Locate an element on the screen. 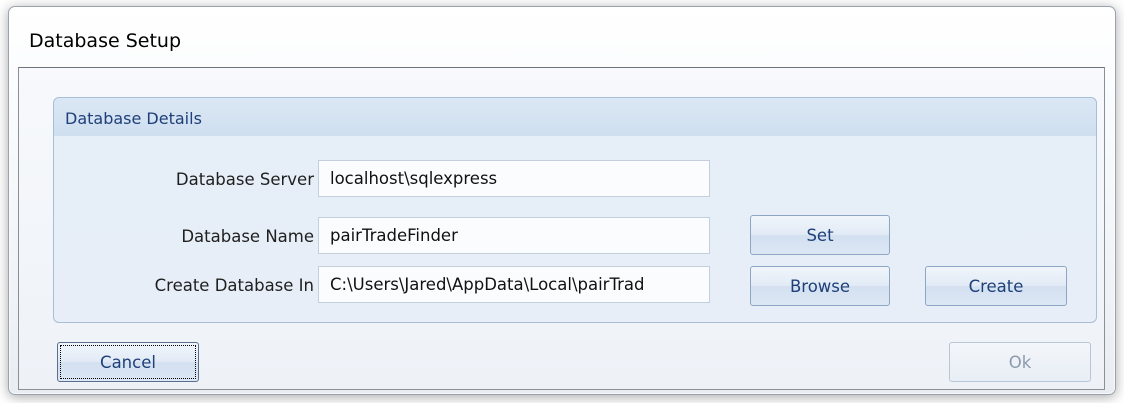 This screenshot has width=1124, height=403. window-title: Database Setup is located at coordinates (105, 41).